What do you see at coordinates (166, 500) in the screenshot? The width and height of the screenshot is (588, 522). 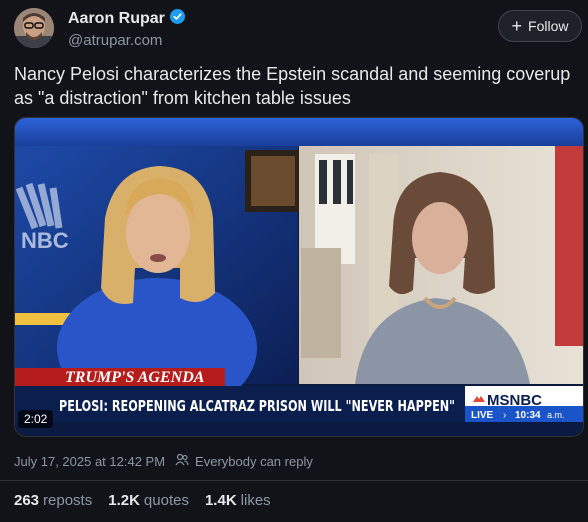 I see `quotes-label: quotes` at bounding box center [166, 500].